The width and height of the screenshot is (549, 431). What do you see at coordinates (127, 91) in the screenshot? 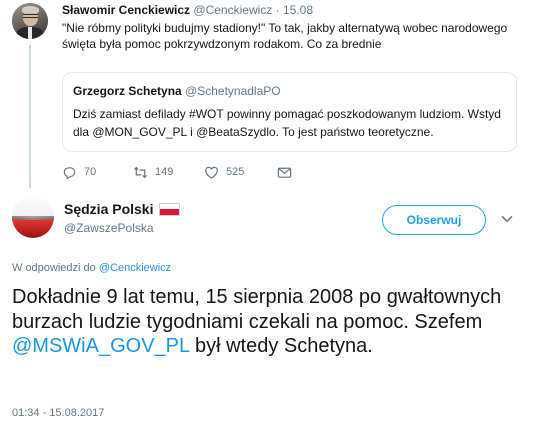
I see `quoted-author-name: Grzegorz Schetyna` at bounding box center [127, 91].